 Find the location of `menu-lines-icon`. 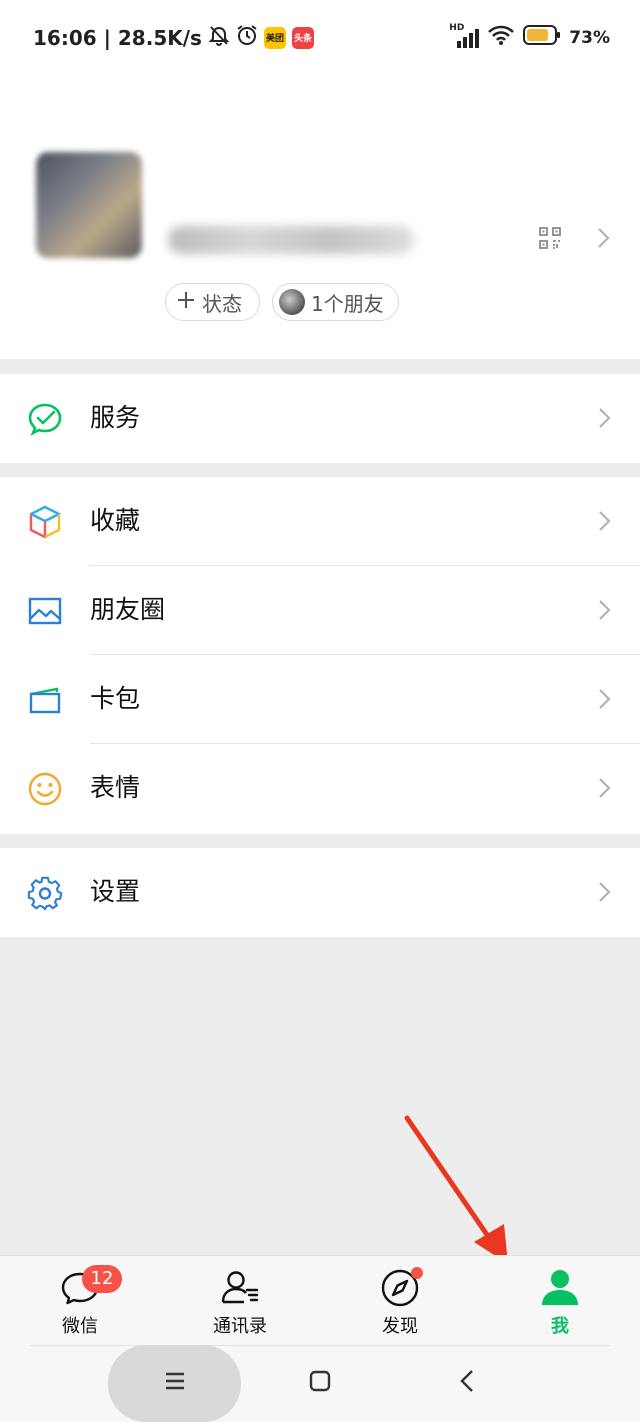

menu-lines-icon is located at coordinates (175, 1383).